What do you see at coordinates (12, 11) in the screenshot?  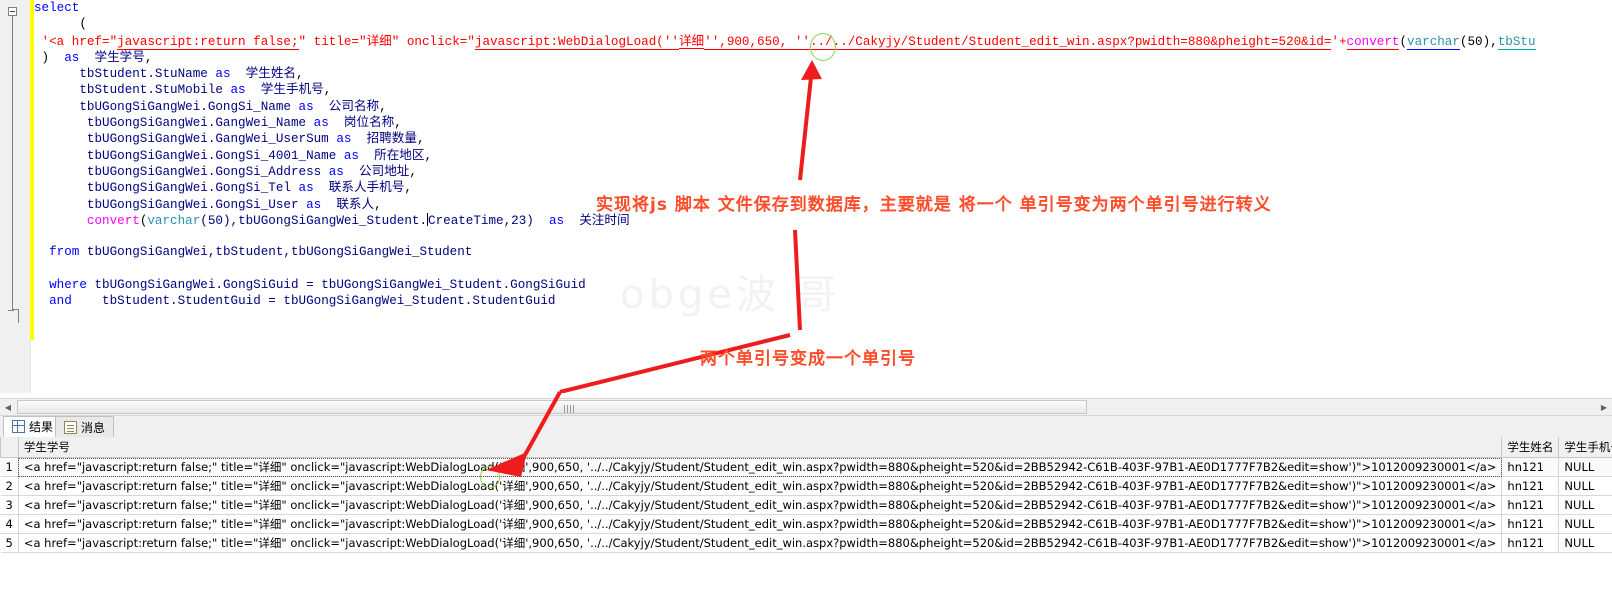 I see `collapse-region-icon` at bounding box center [12, 11].